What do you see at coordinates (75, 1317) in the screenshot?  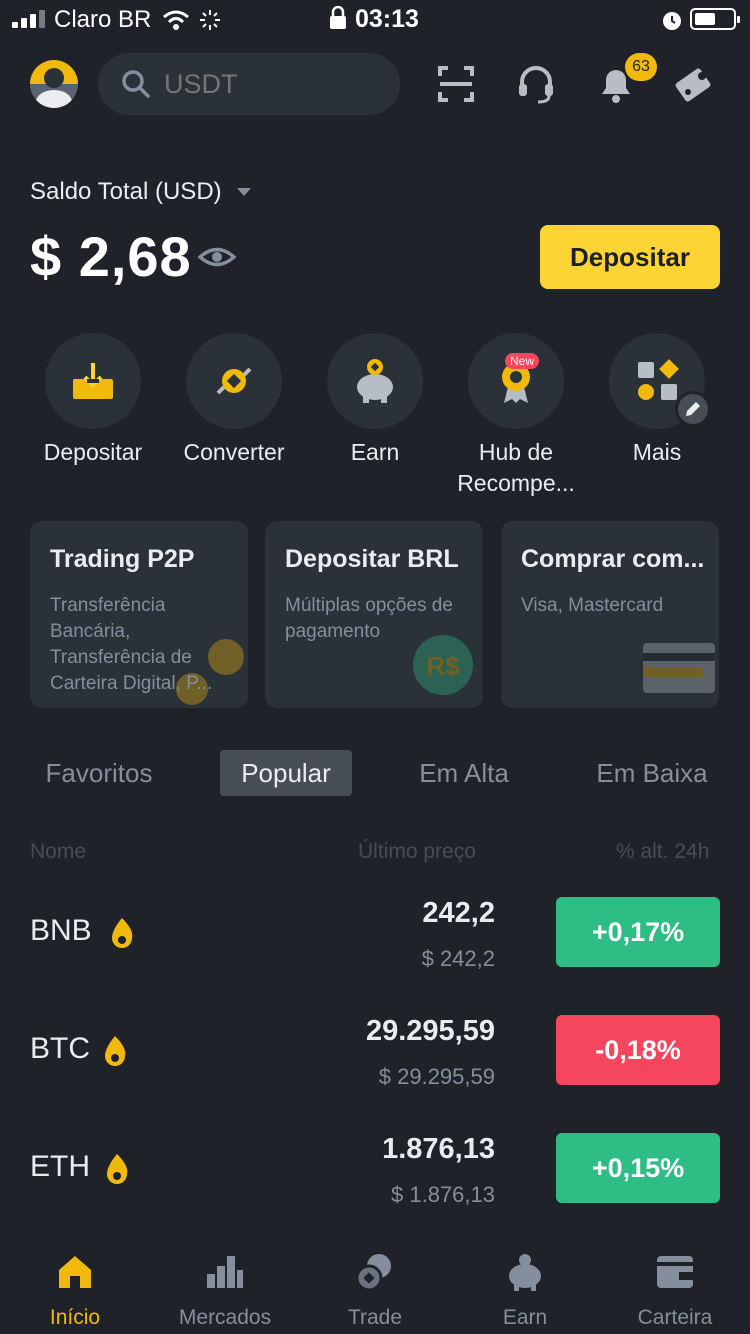 I see `nav-label: Início` at bounding box center [75, 1317].